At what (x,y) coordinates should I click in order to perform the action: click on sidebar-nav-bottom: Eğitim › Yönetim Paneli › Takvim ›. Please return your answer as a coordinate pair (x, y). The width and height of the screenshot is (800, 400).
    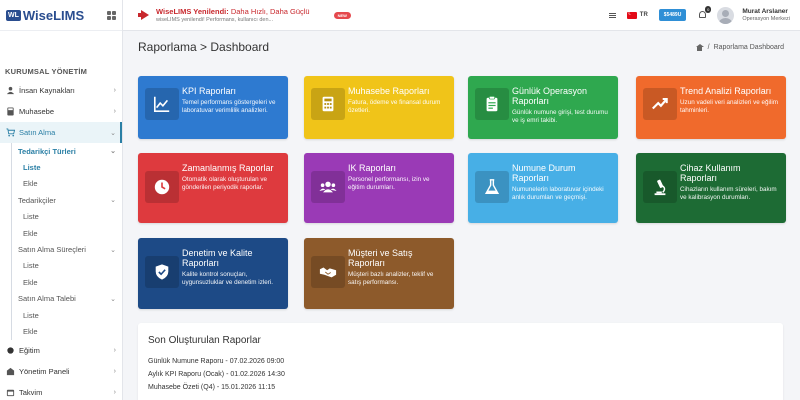
    Looking at the image, I should click on (61, 370).